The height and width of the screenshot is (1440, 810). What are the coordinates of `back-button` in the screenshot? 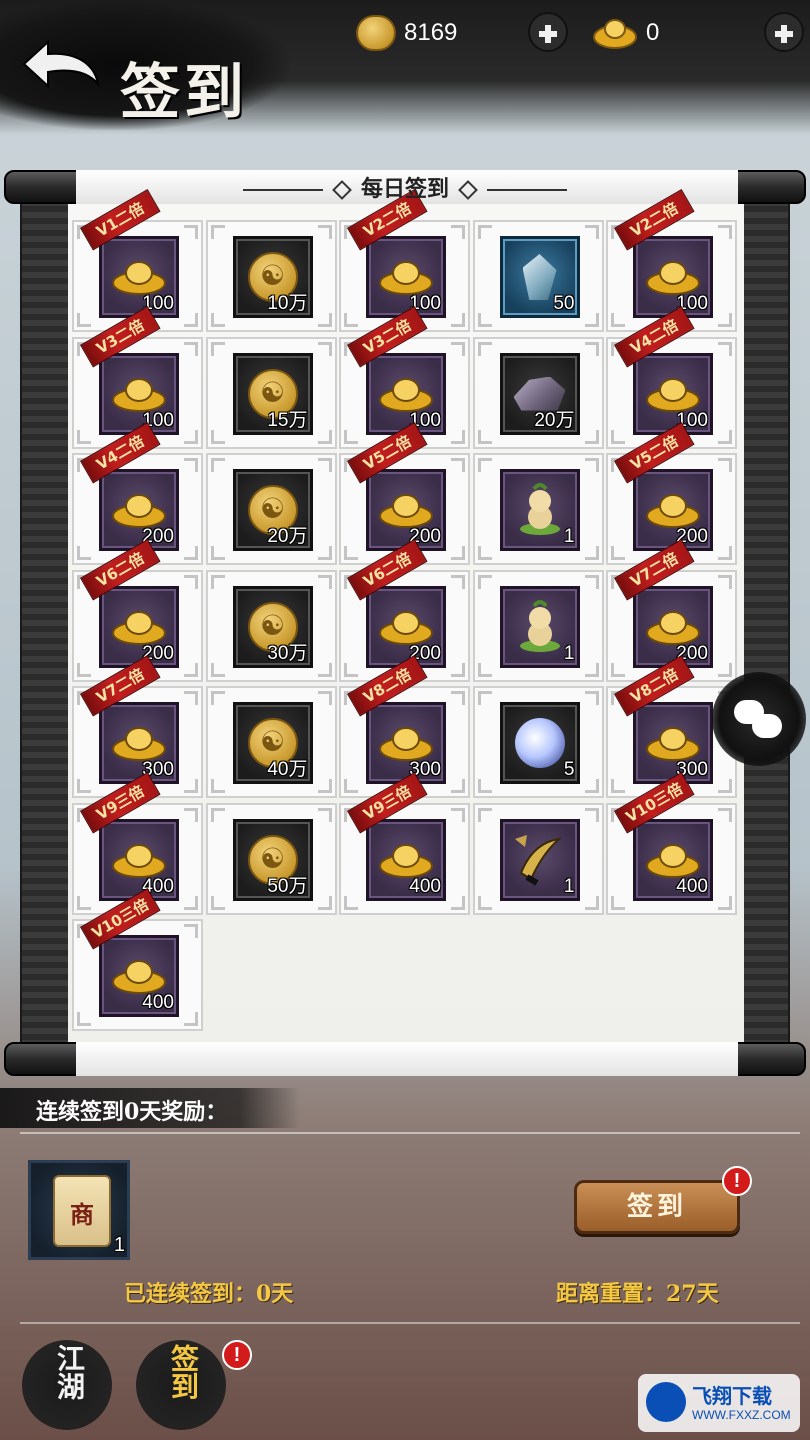 It's located at (59, 64).